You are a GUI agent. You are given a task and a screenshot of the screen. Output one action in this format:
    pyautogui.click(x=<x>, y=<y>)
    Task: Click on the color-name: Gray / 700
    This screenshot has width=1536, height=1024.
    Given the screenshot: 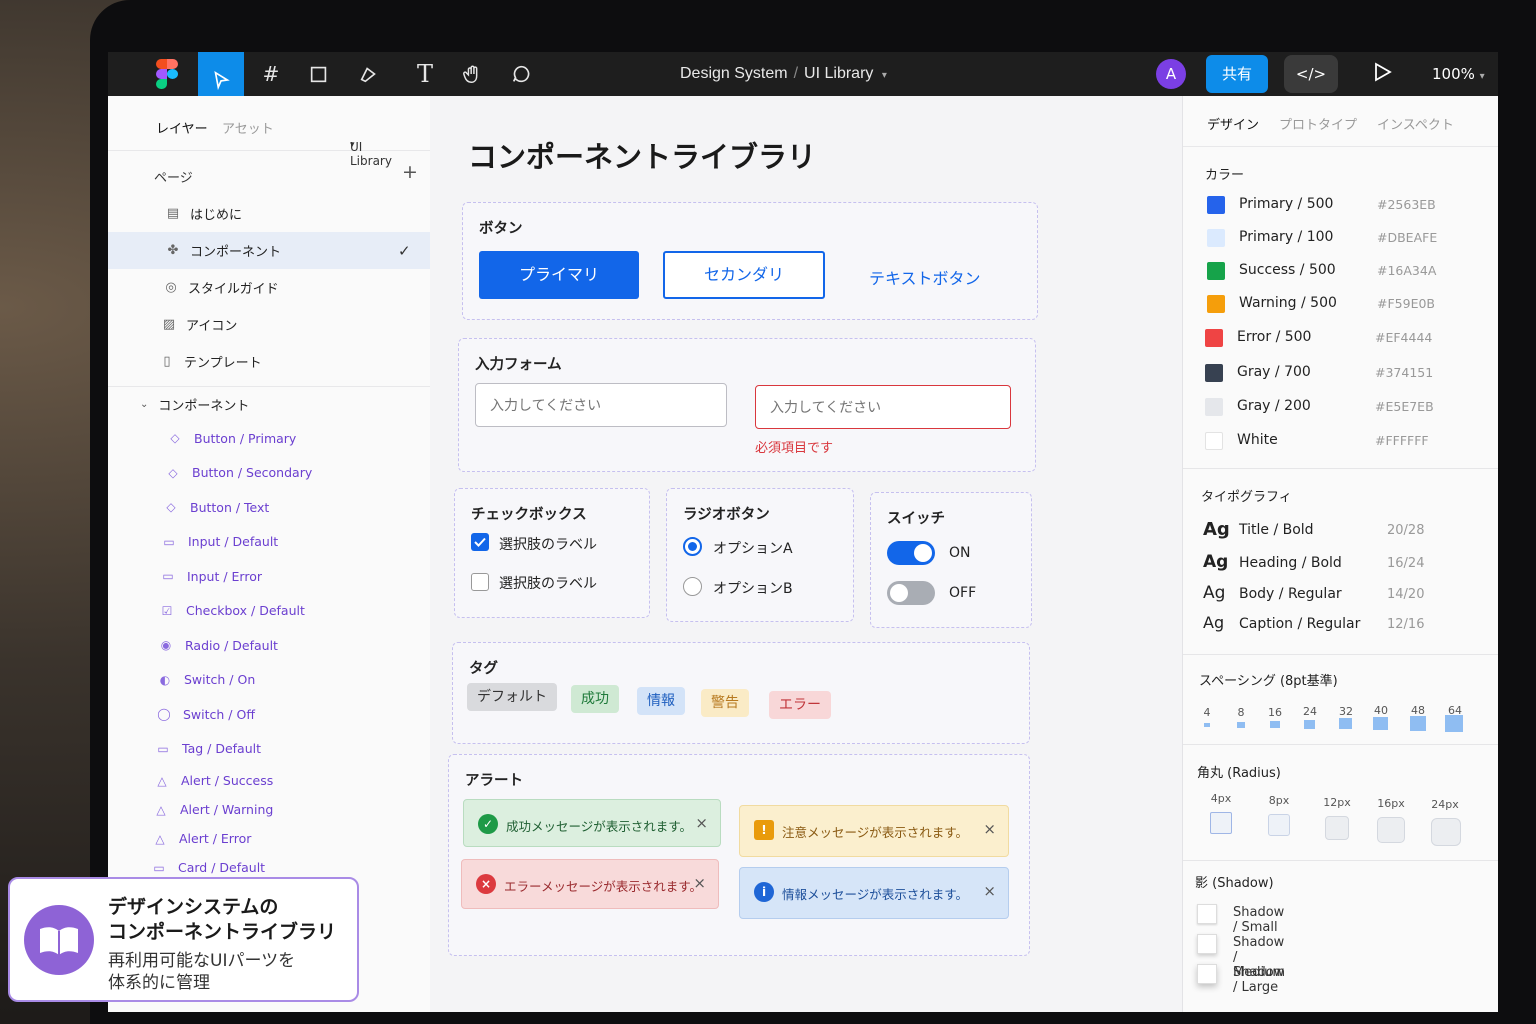 What is the action you would take?
    pyautogui.click(x=1274, y=372)
    